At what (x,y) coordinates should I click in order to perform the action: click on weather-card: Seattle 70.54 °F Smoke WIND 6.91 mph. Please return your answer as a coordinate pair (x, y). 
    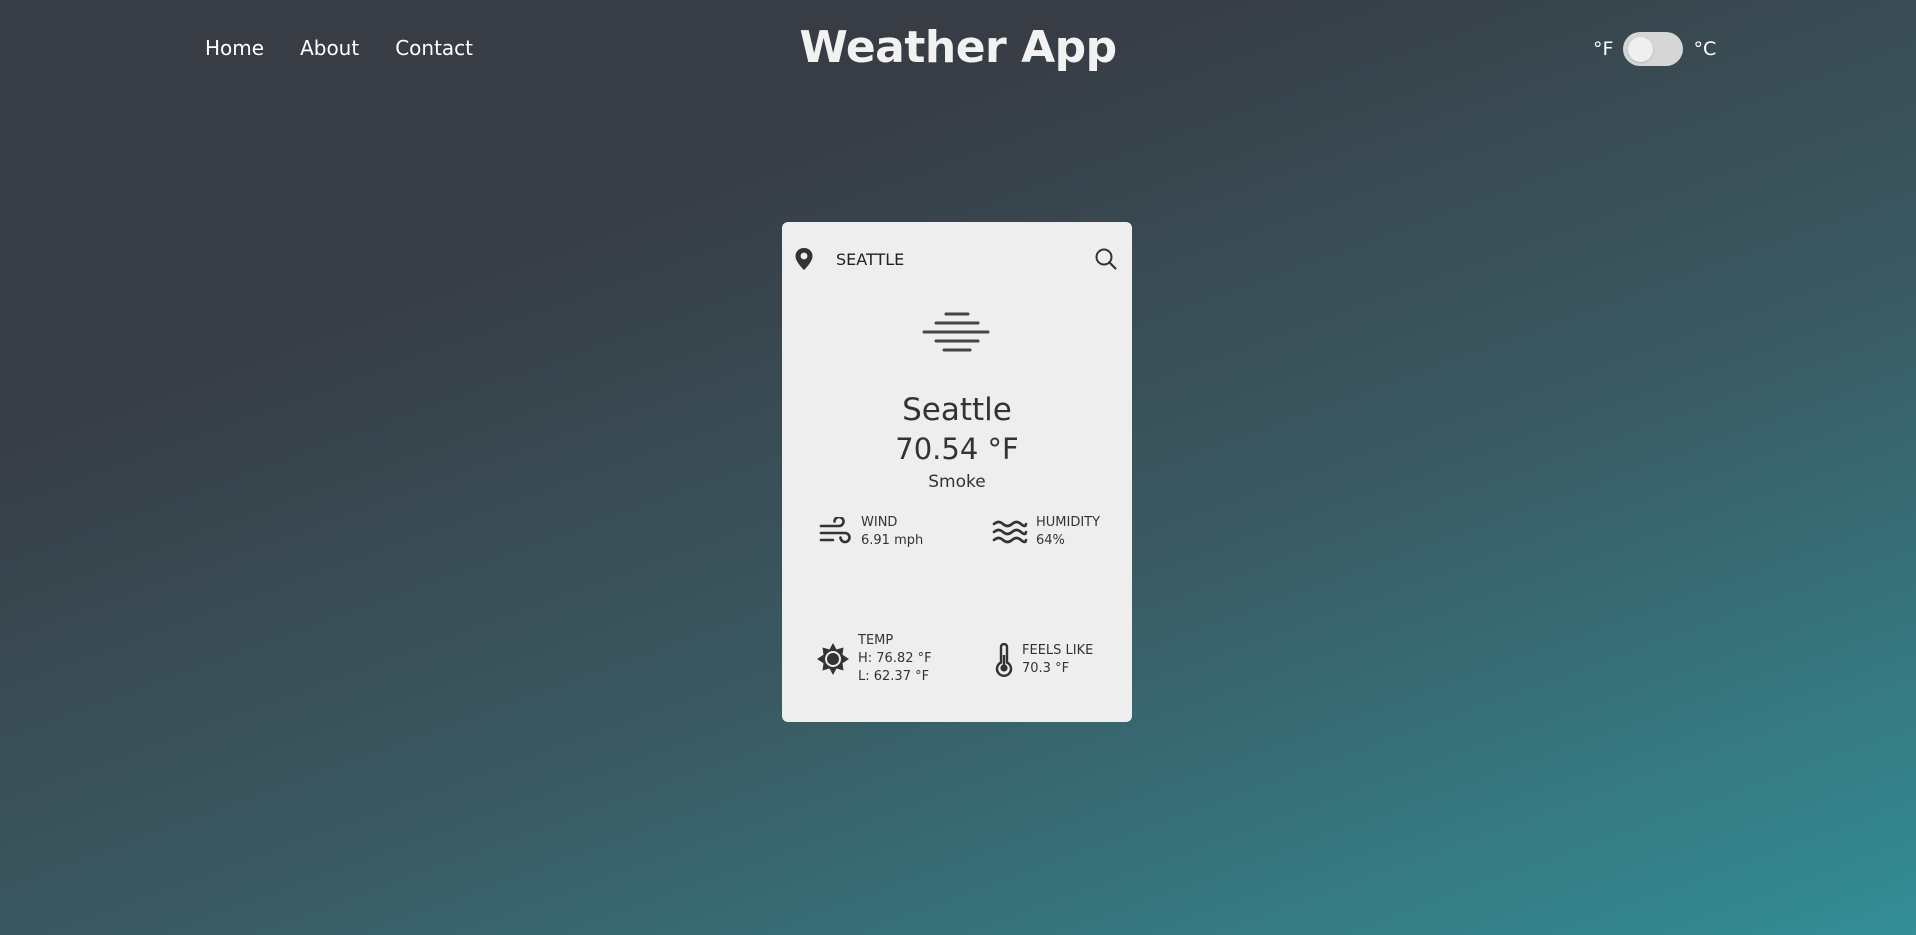
    Looking at the image, I should click on (957, 472).